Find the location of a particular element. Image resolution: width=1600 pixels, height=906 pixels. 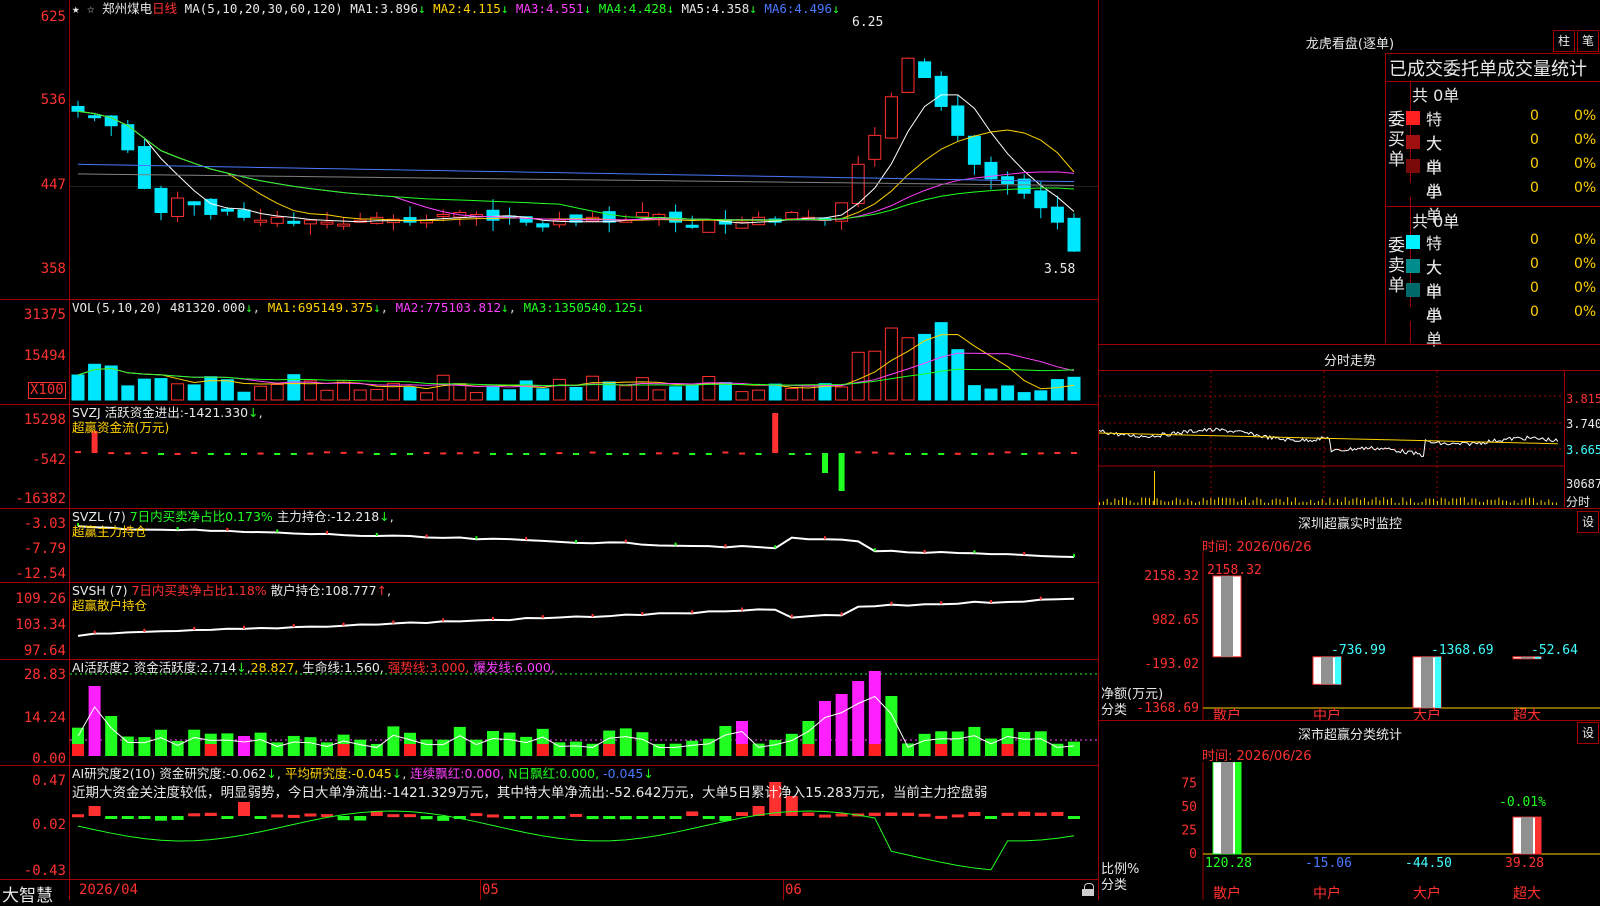

classify-bar-shade is located at coordinates (1227, 808).